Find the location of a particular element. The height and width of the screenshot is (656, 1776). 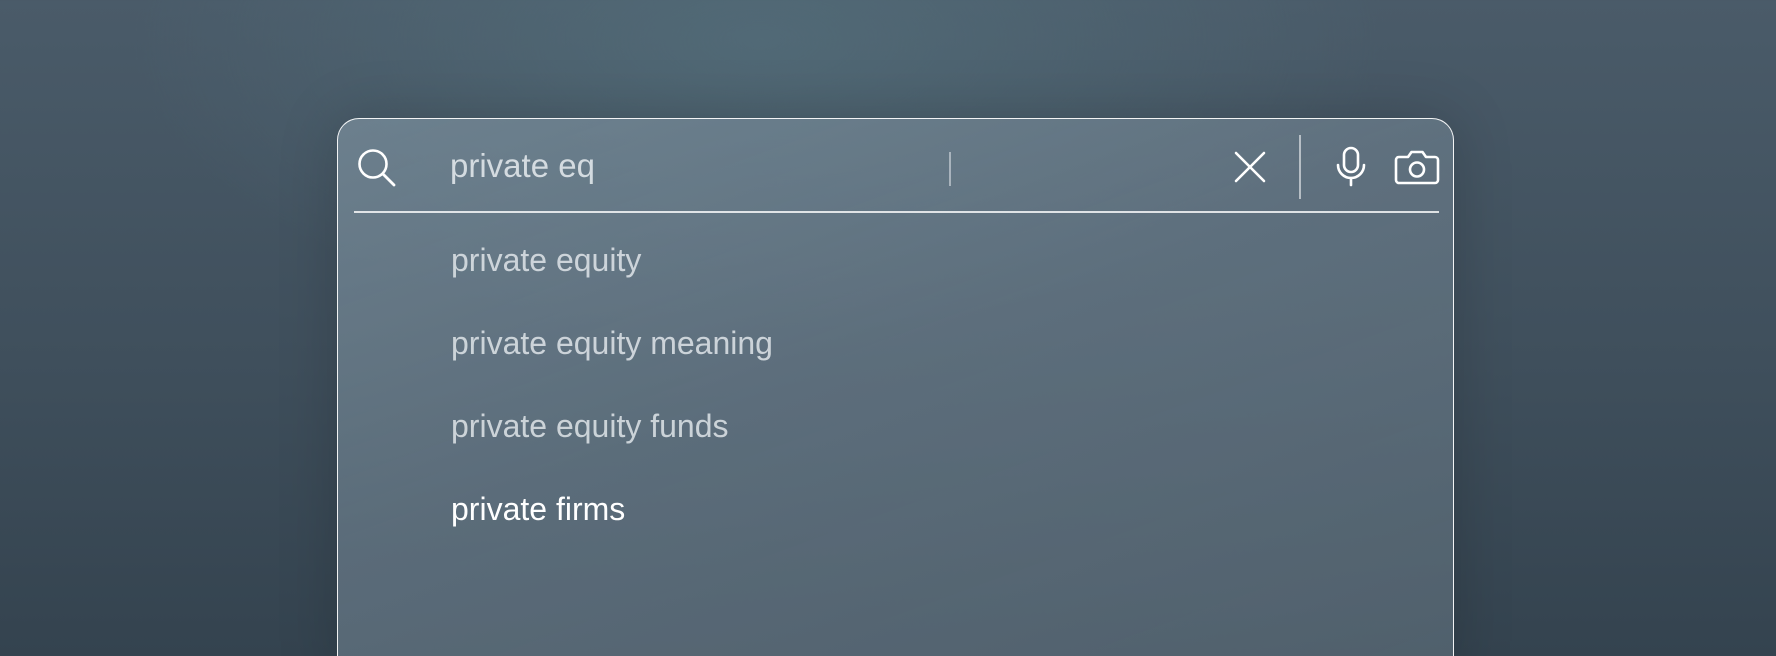

camera-icon is located at coordinates (1417, 167).